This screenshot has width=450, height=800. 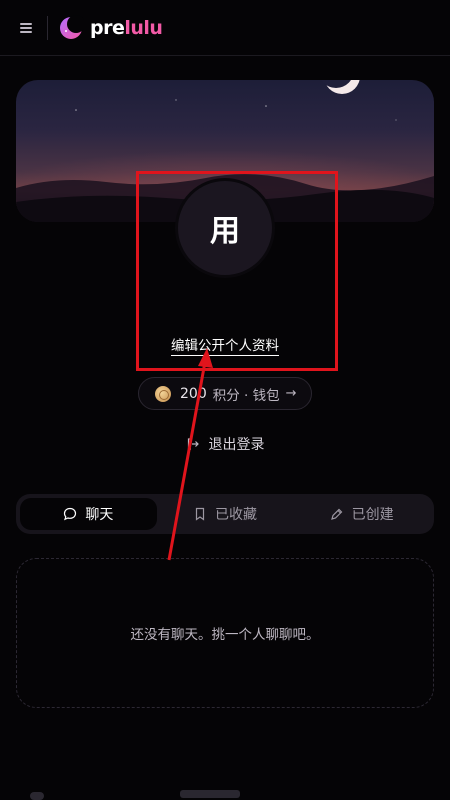 I want to click on menu-icon, so click(x=26, y=28).